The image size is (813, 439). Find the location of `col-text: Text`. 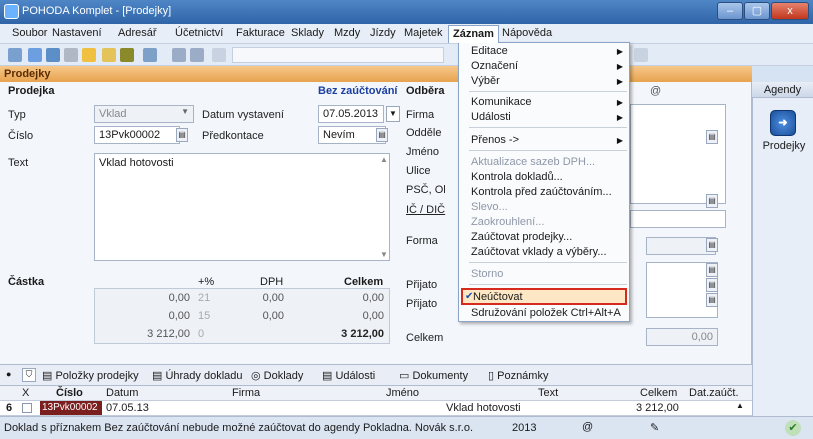

col-text: Text is located at coordinates (548, 393).